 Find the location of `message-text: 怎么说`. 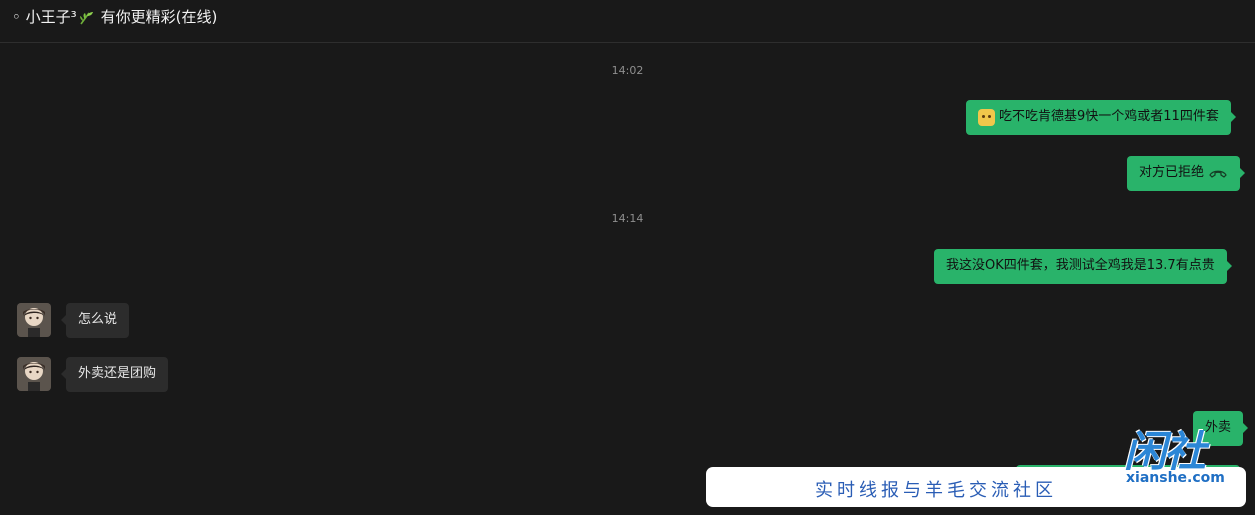

message-text: 怎么说 is located at coordinates (98, 319).